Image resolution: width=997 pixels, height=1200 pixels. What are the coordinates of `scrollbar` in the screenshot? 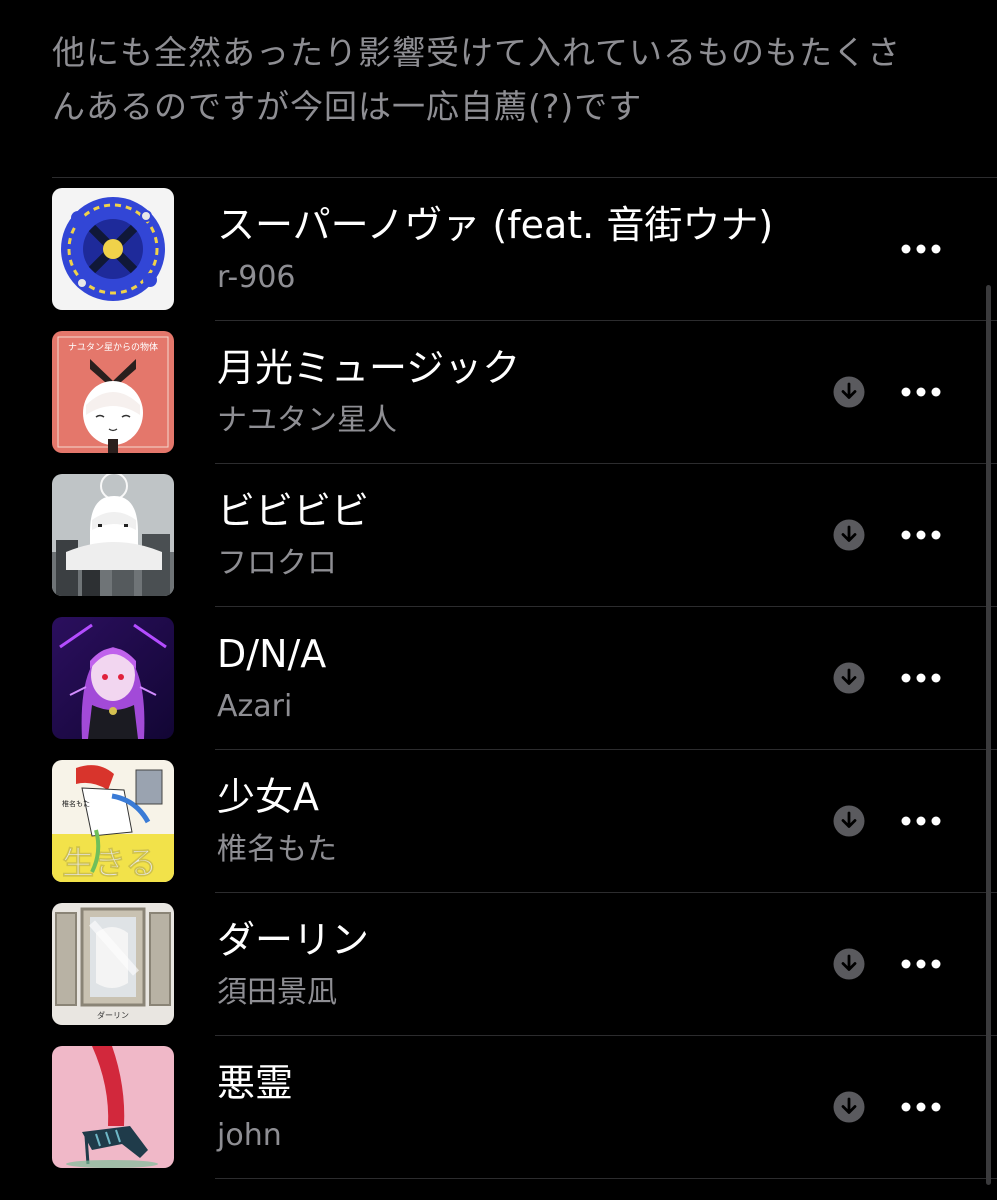 It's located at (988, 735).